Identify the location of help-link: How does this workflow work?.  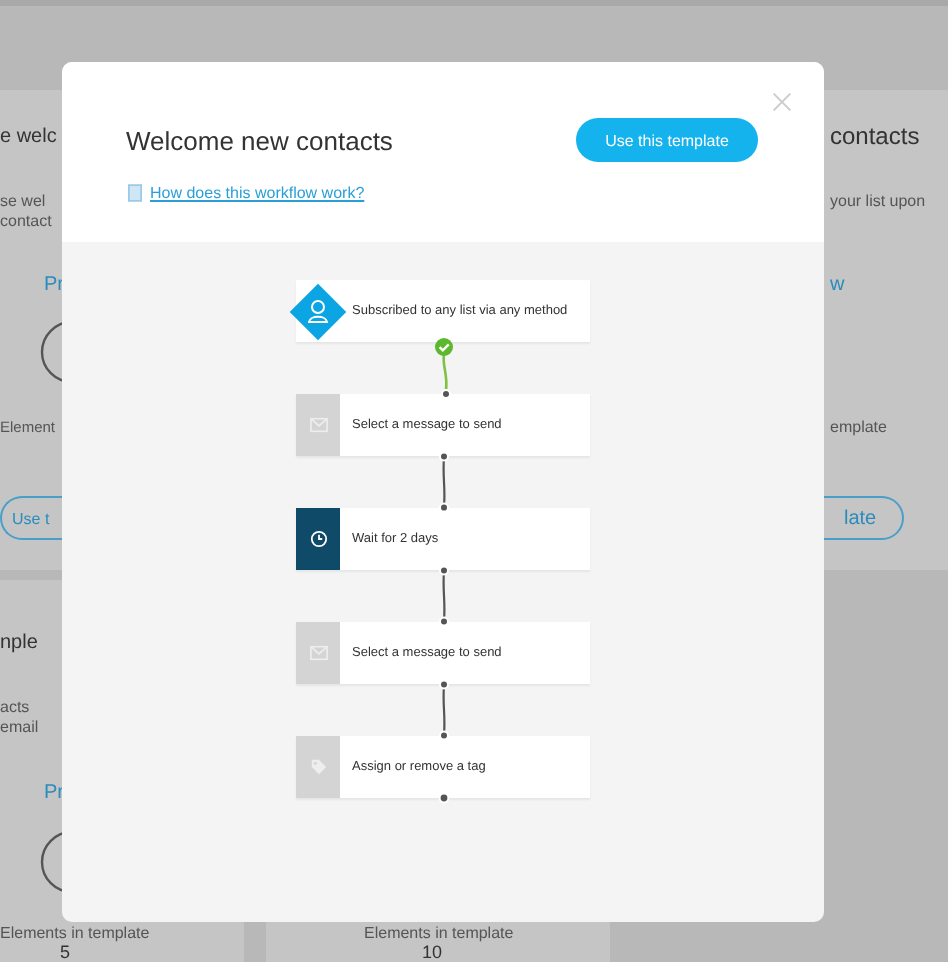
(257, 193).